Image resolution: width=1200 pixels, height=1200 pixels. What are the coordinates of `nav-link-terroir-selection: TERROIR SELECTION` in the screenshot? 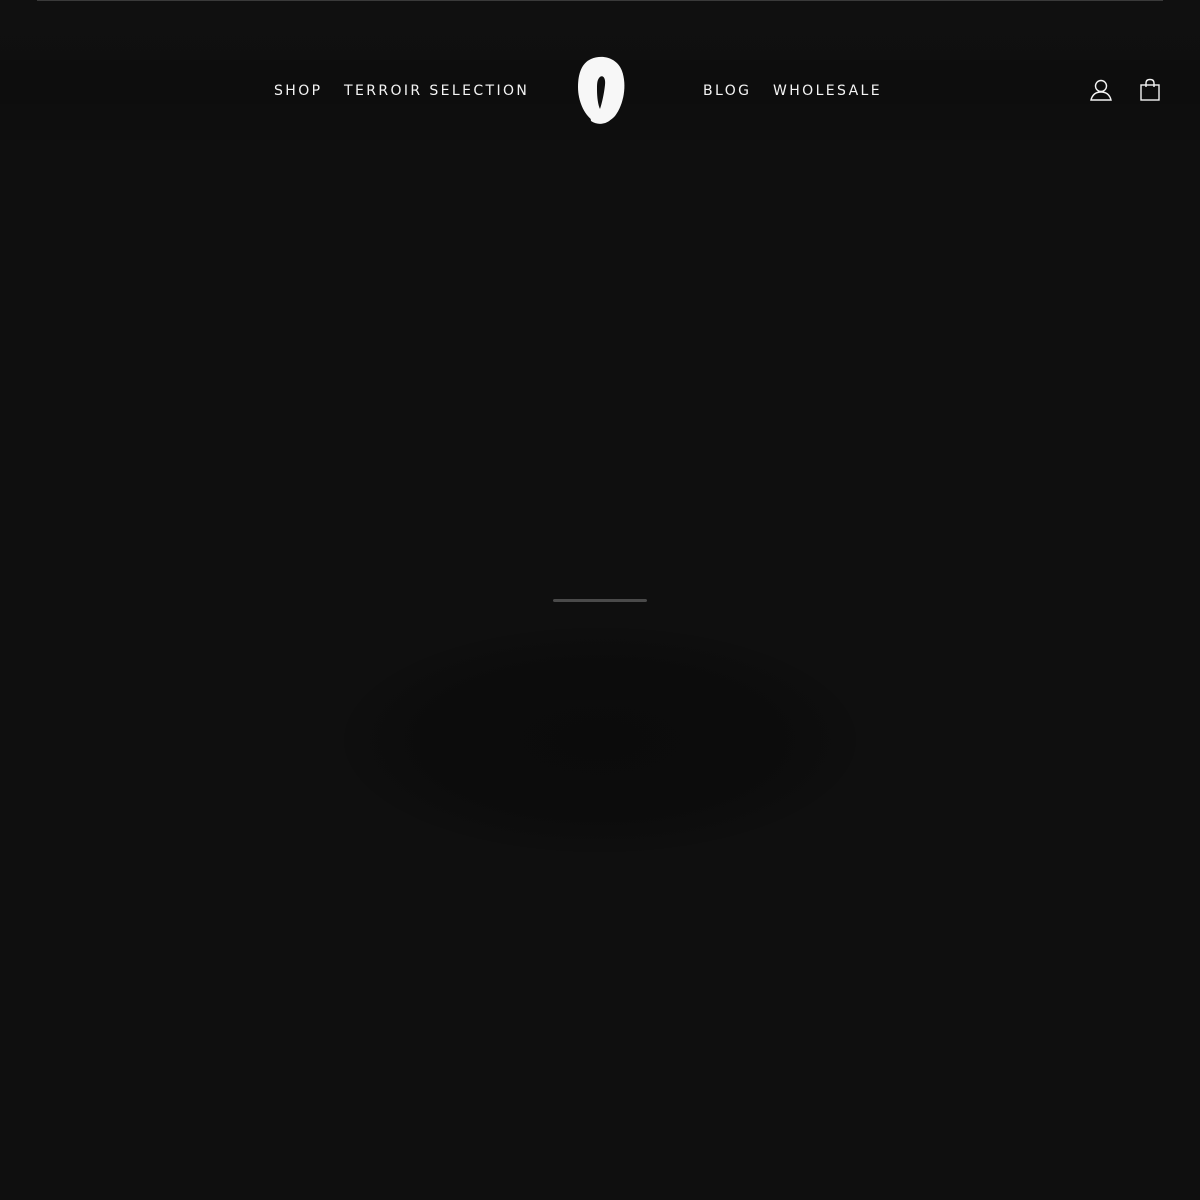 It's located at (436, 91).